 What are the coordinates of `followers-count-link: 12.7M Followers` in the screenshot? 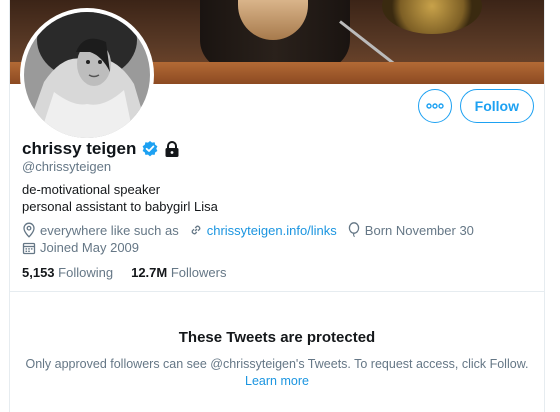 It's located at (178, 272).